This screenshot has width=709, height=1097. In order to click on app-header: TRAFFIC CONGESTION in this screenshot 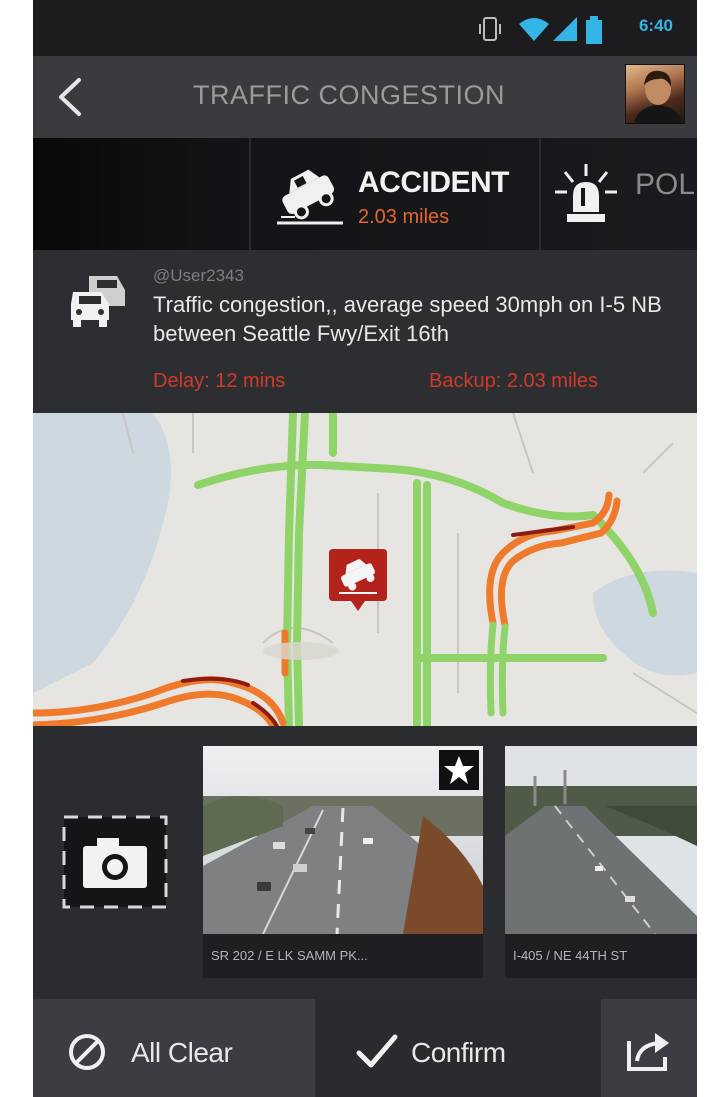, I will do `click(365, 97)`.